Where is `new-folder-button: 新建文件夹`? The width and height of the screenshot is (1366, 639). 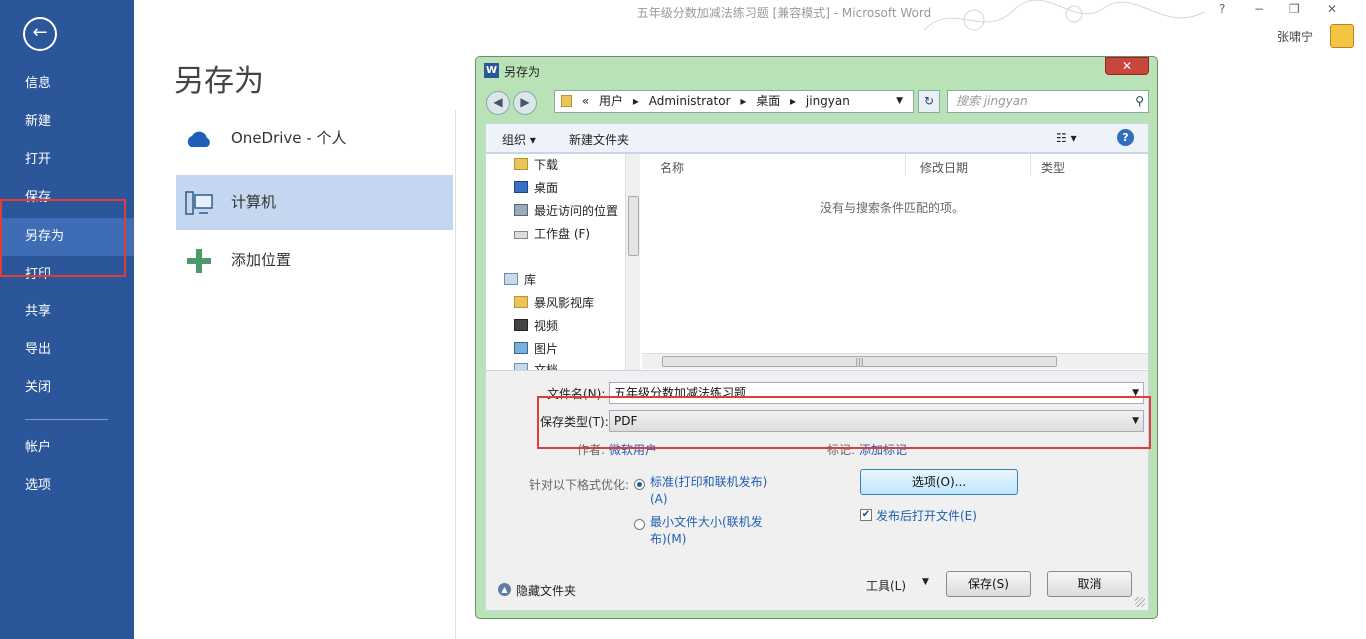
new-folder-button: 新建文件夹 is located at coordinates (599, 139).